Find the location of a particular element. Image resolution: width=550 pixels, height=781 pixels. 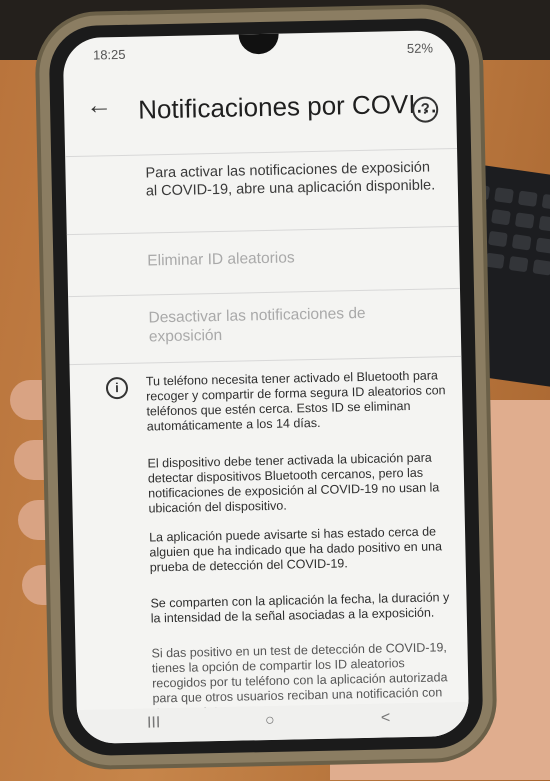

status-bar: 18:25 52% is located at coordinates (263, 53).